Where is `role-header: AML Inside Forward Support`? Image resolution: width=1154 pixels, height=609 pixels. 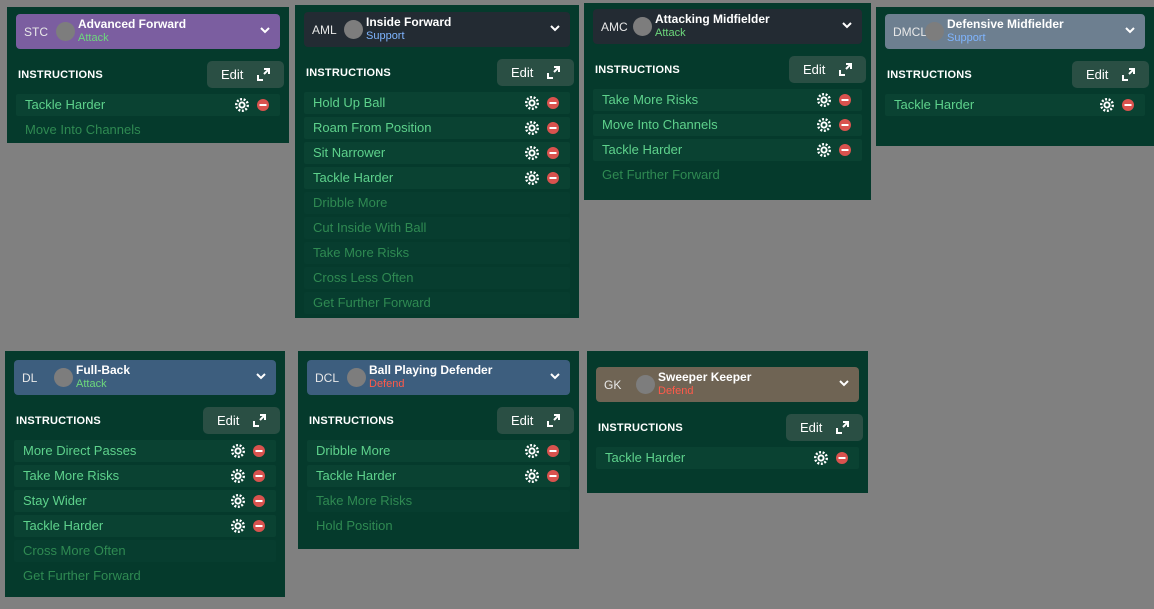 role-header: AML Inside Forward Support is located at coordinates (437, 29).